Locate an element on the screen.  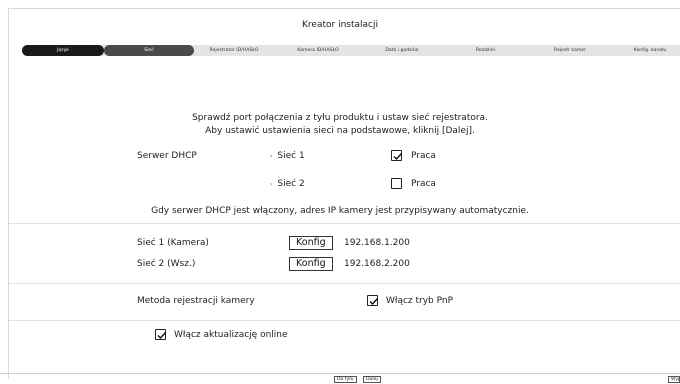
dhcp-net2-option: Praca is located at coordinates (423, 184).